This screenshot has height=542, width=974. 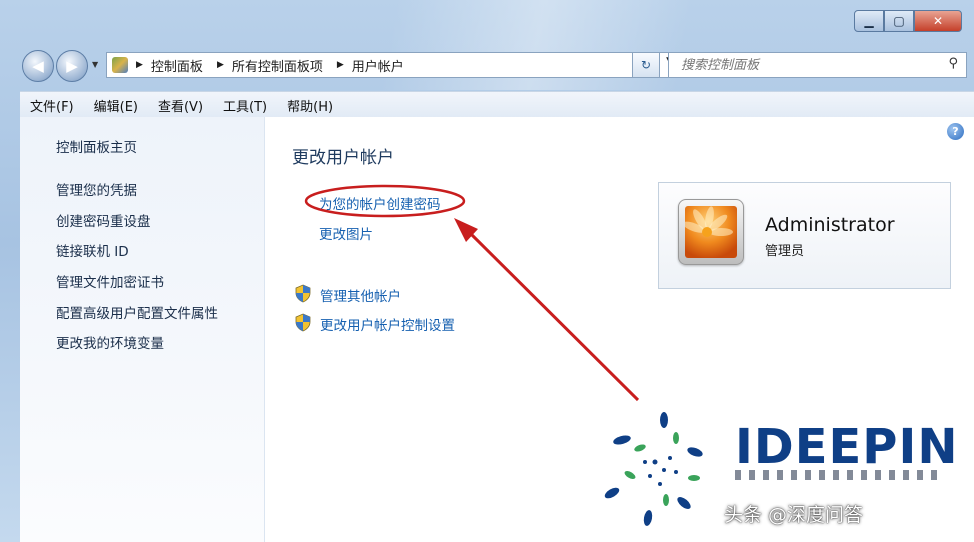 What do you see at coordinates (709, 221) in the screenshot?
I see `flower-petals-icon` at bounding box center [709, 221].